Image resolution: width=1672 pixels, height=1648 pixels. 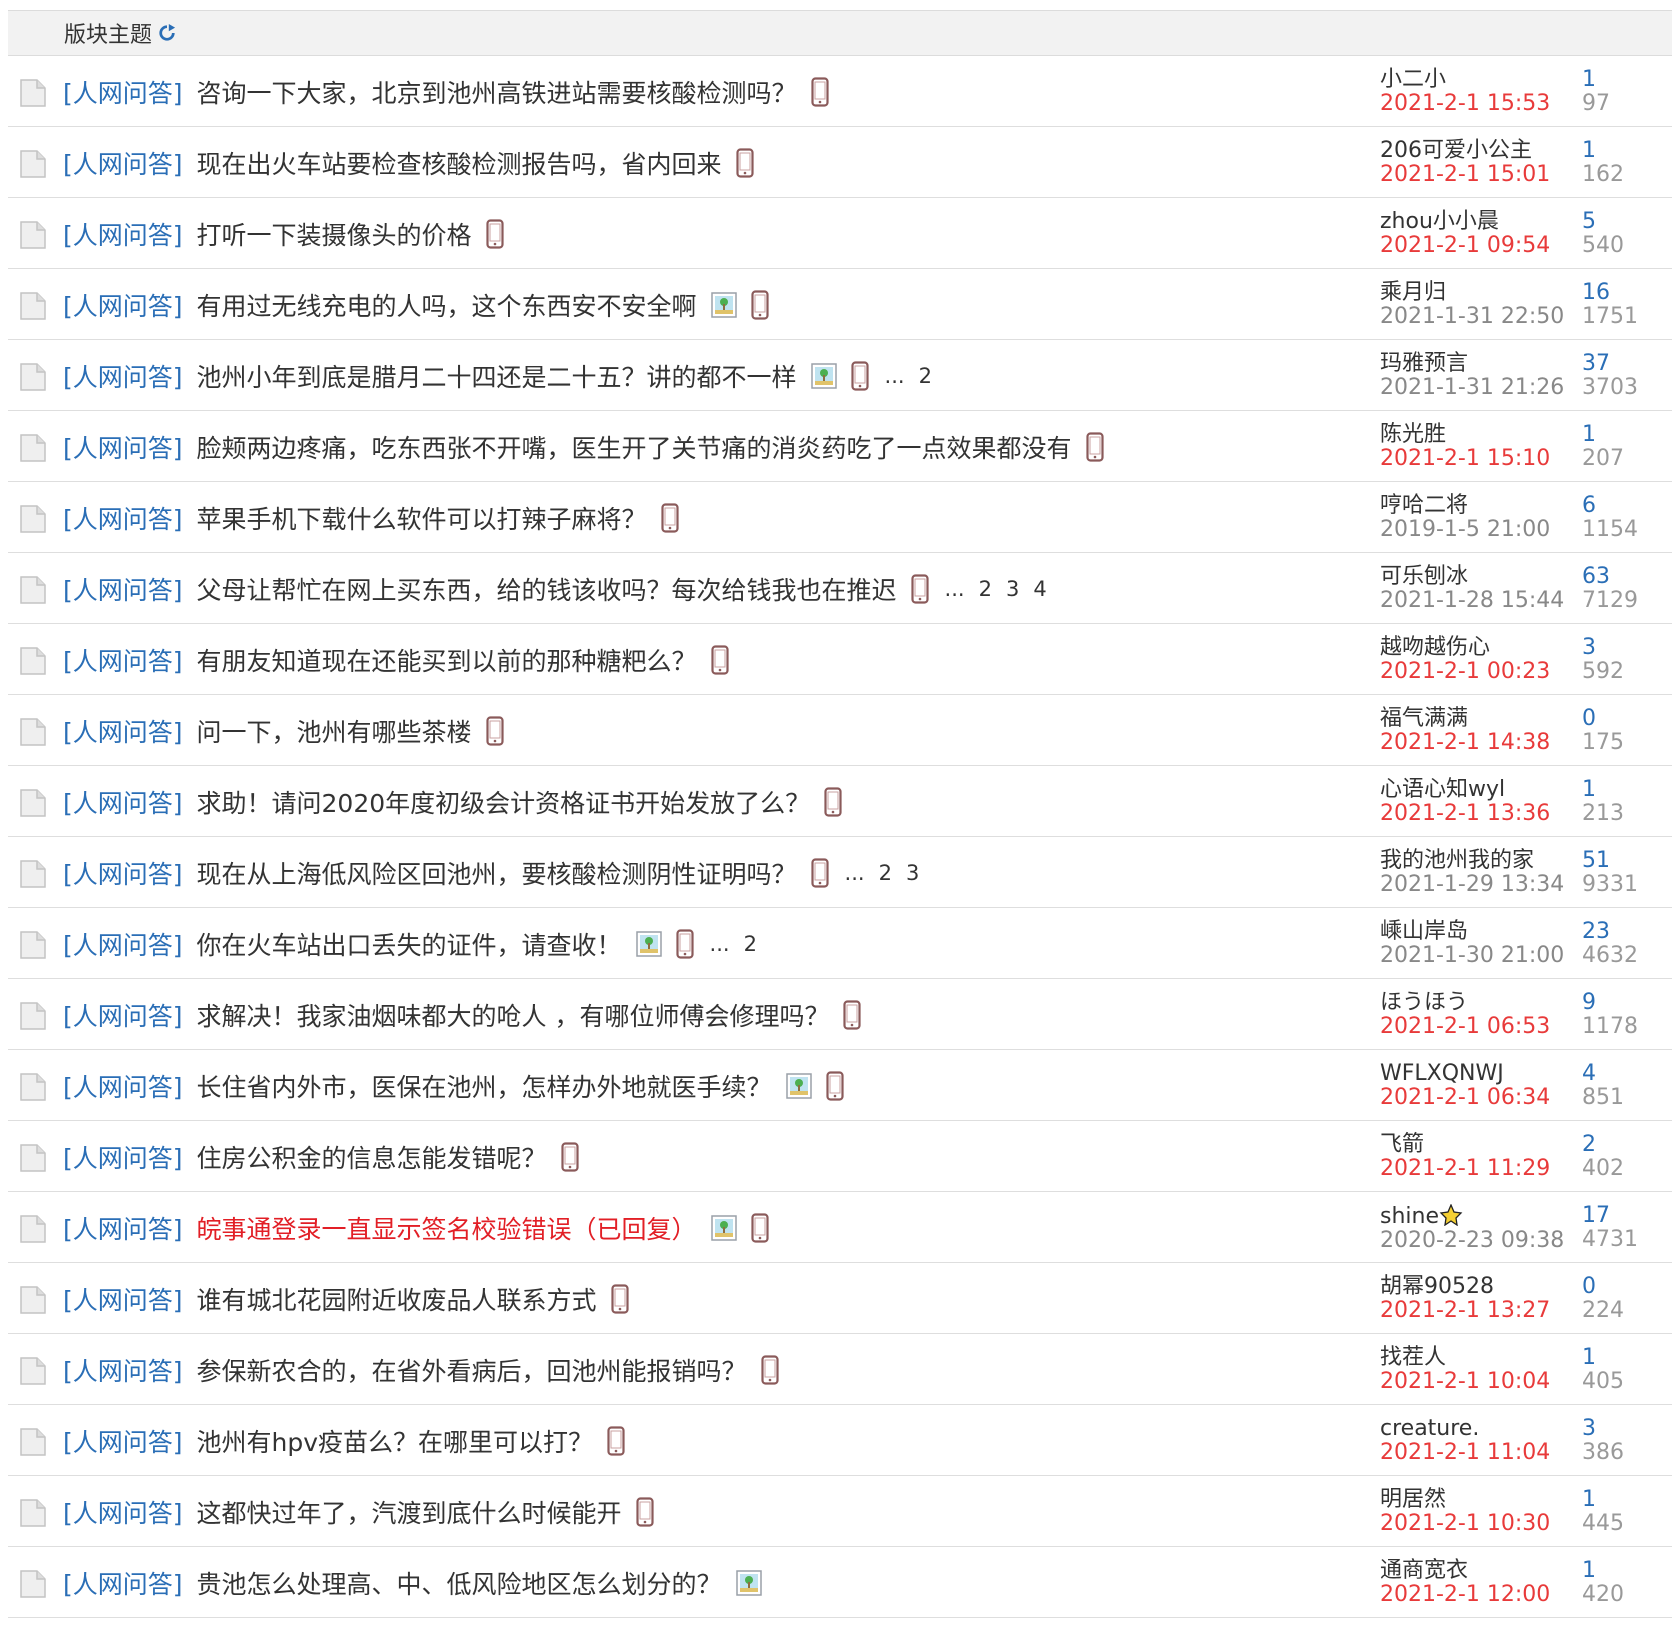 I want to click on thread-title-link: 谁有城北花园附近收废品人联系方式, so click(x=397, y=1299).